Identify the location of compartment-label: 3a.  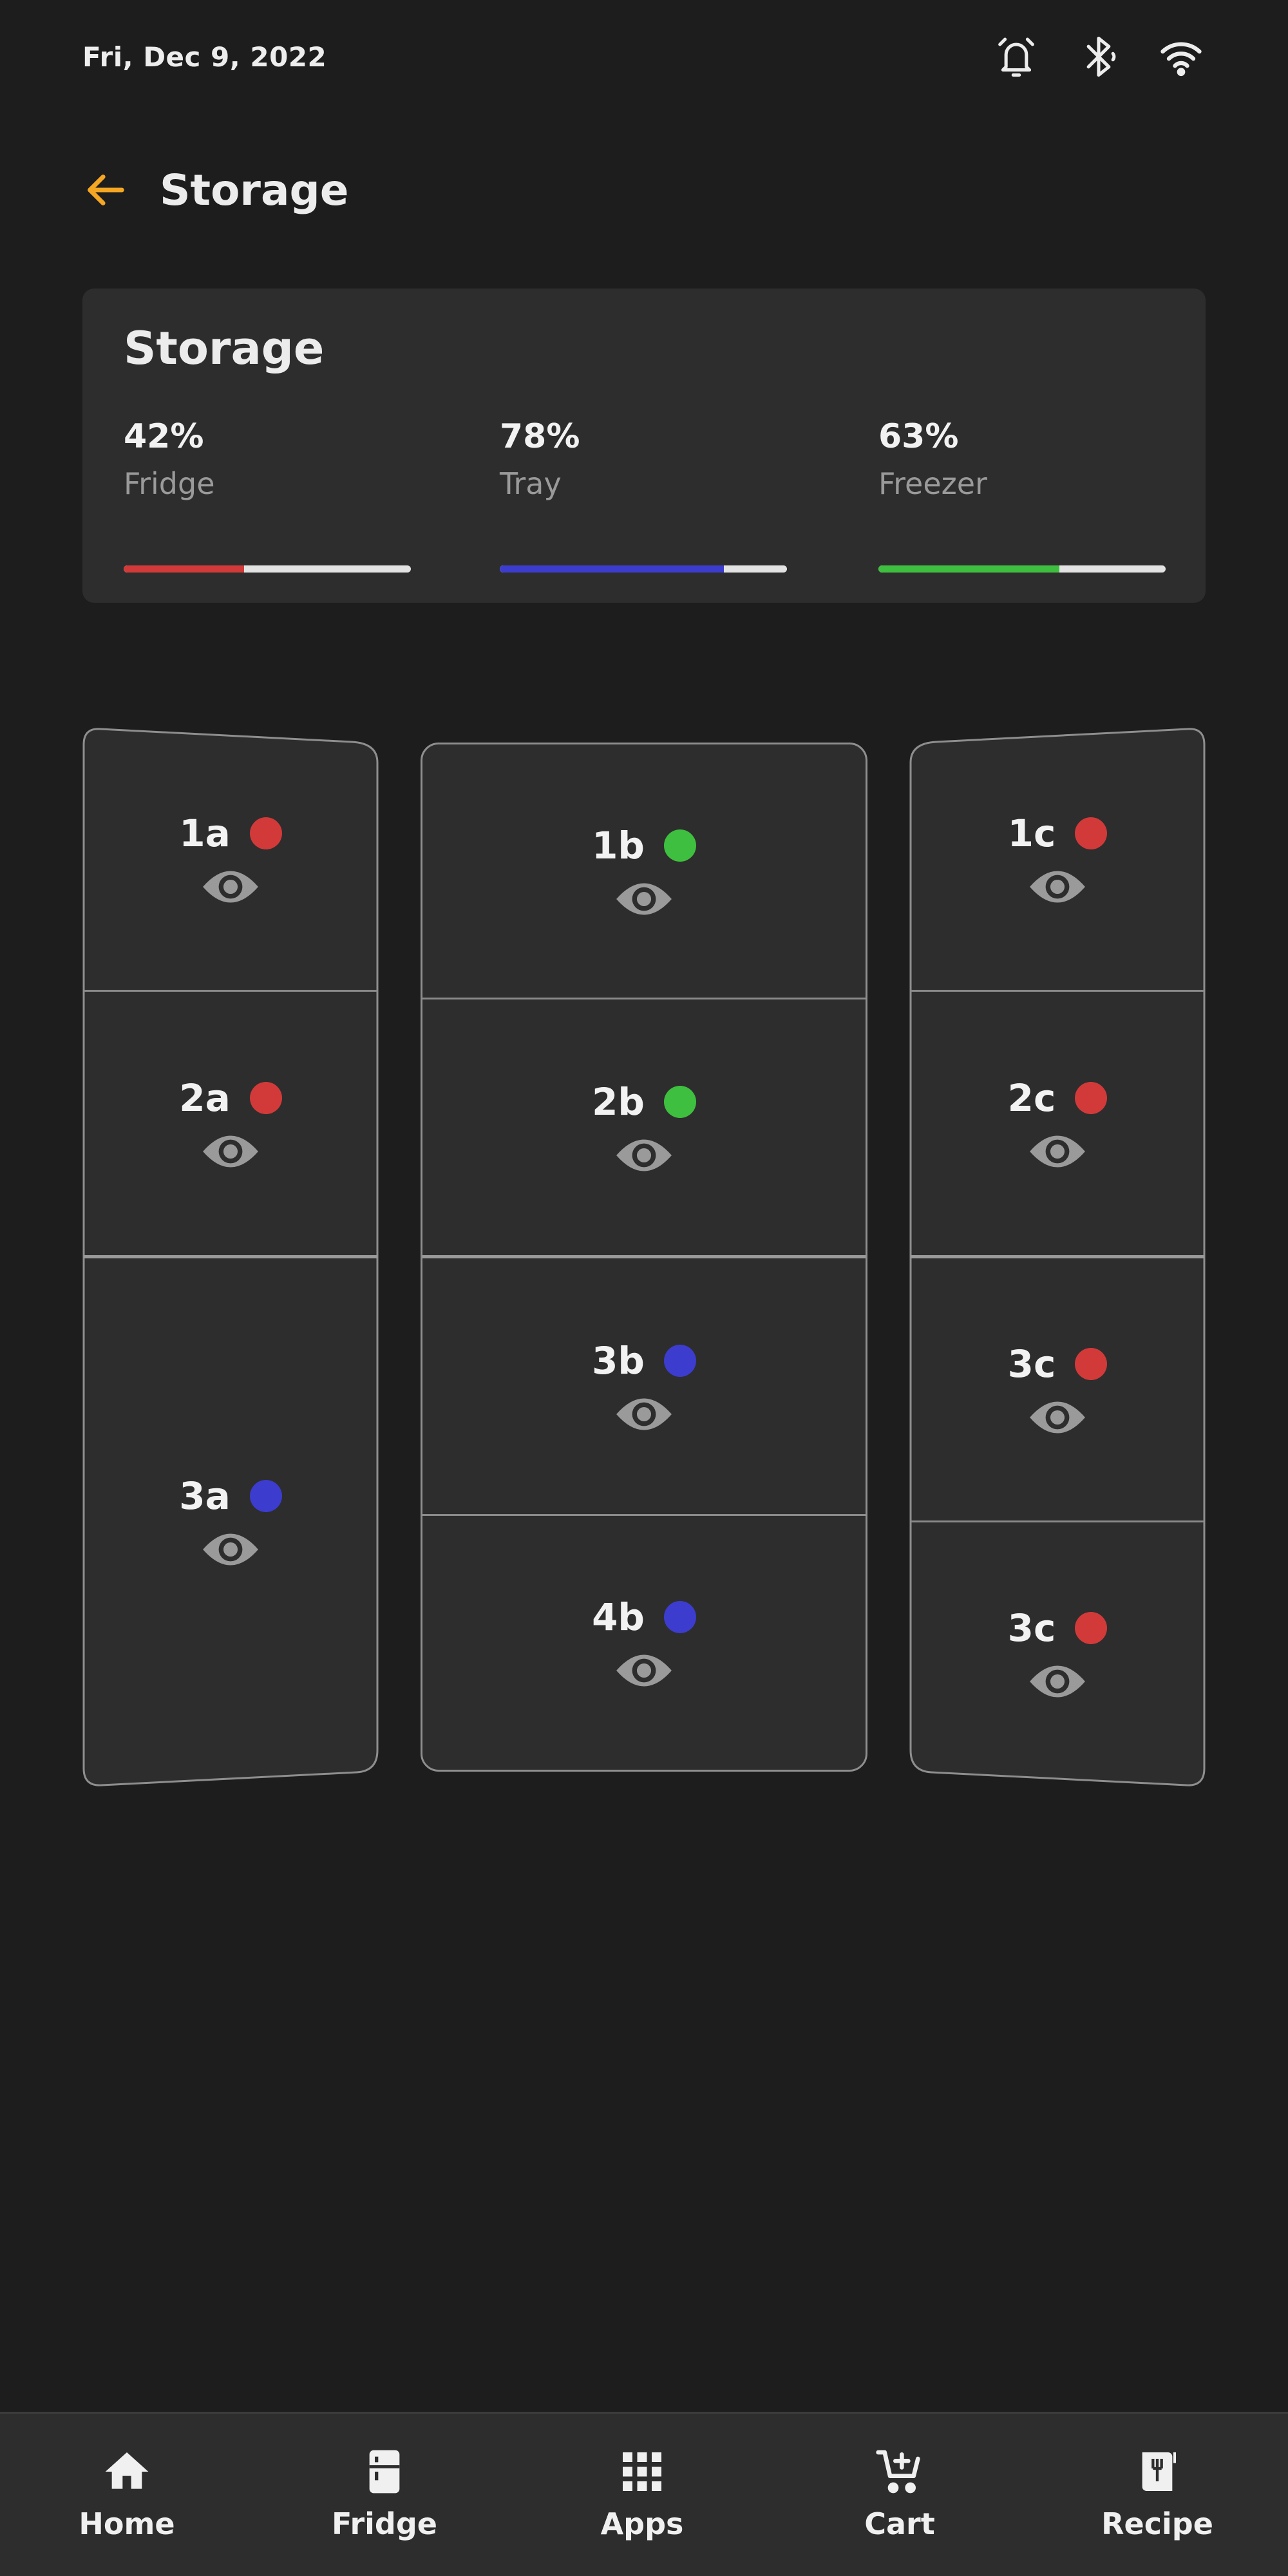
(205, 1496).